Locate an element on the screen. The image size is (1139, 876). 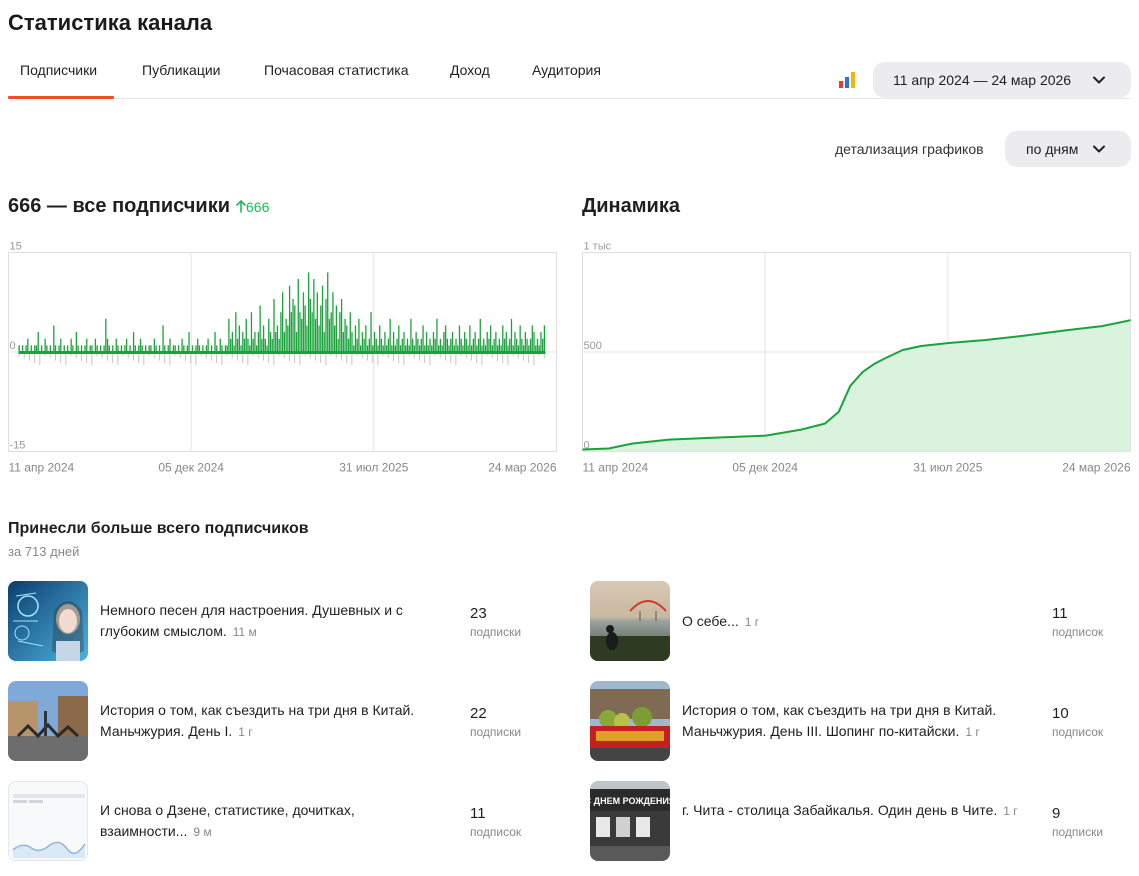
chevron-down-icon is located at coordinates (1099, 149).